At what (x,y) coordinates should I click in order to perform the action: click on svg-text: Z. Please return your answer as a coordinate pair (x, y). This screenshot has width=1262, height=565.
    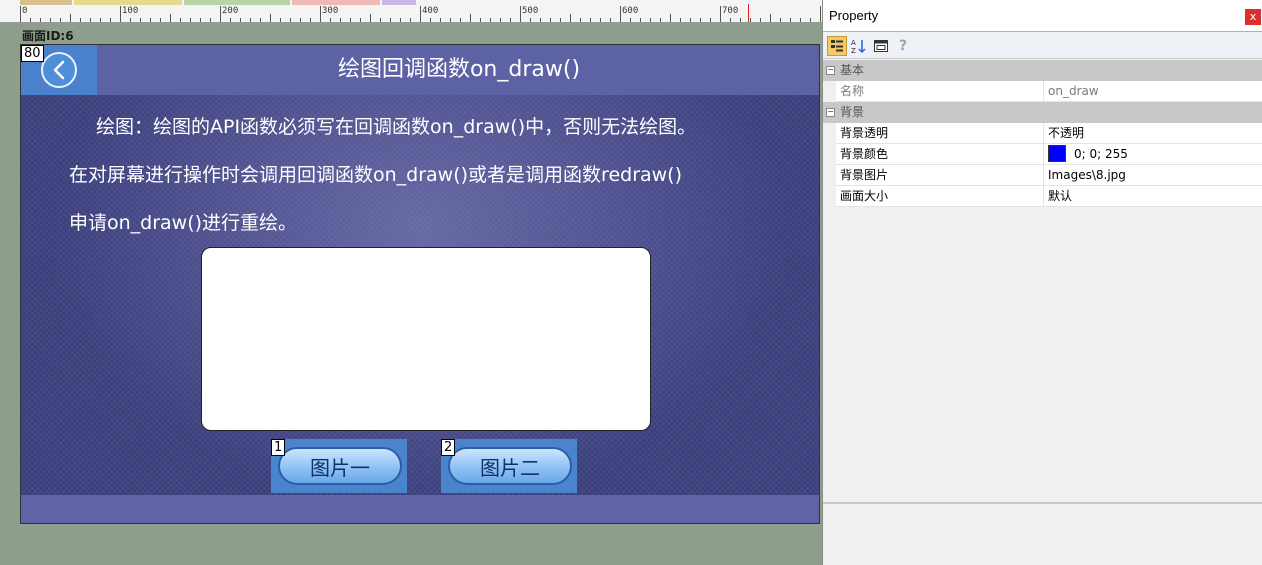
    Looking at the image, I should click on (853, 50).